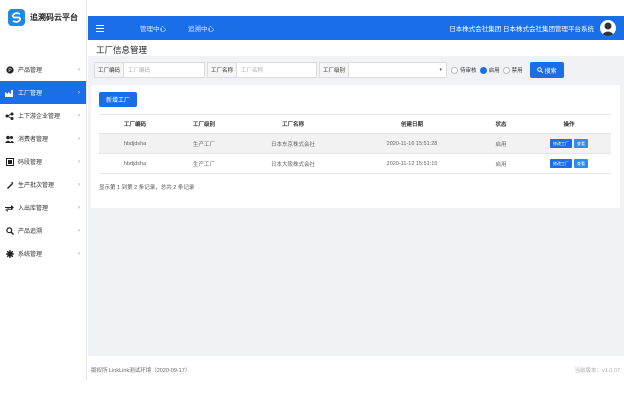 Image resolution: width=624 pixels, height=393 pixels. What do you see at coordinates (204, 124) in the screenshot?
I see `column-header: 工厂级别` at bounding box center [204, 124].